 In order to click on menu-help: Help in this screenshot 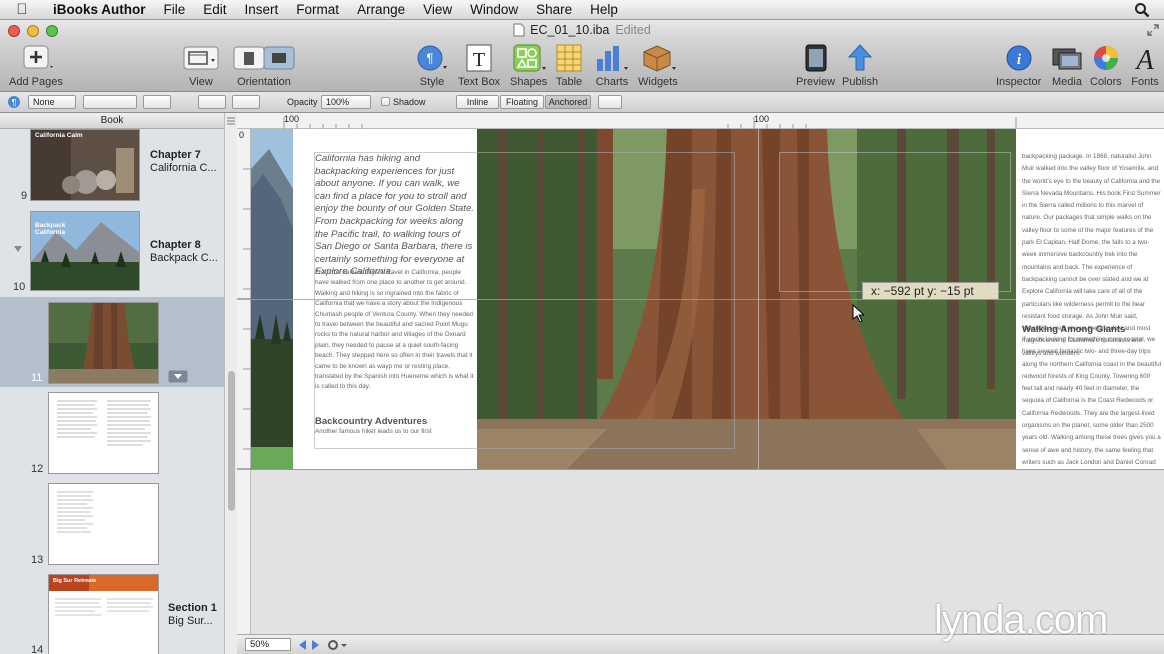, I will do `click(604, 9)`.